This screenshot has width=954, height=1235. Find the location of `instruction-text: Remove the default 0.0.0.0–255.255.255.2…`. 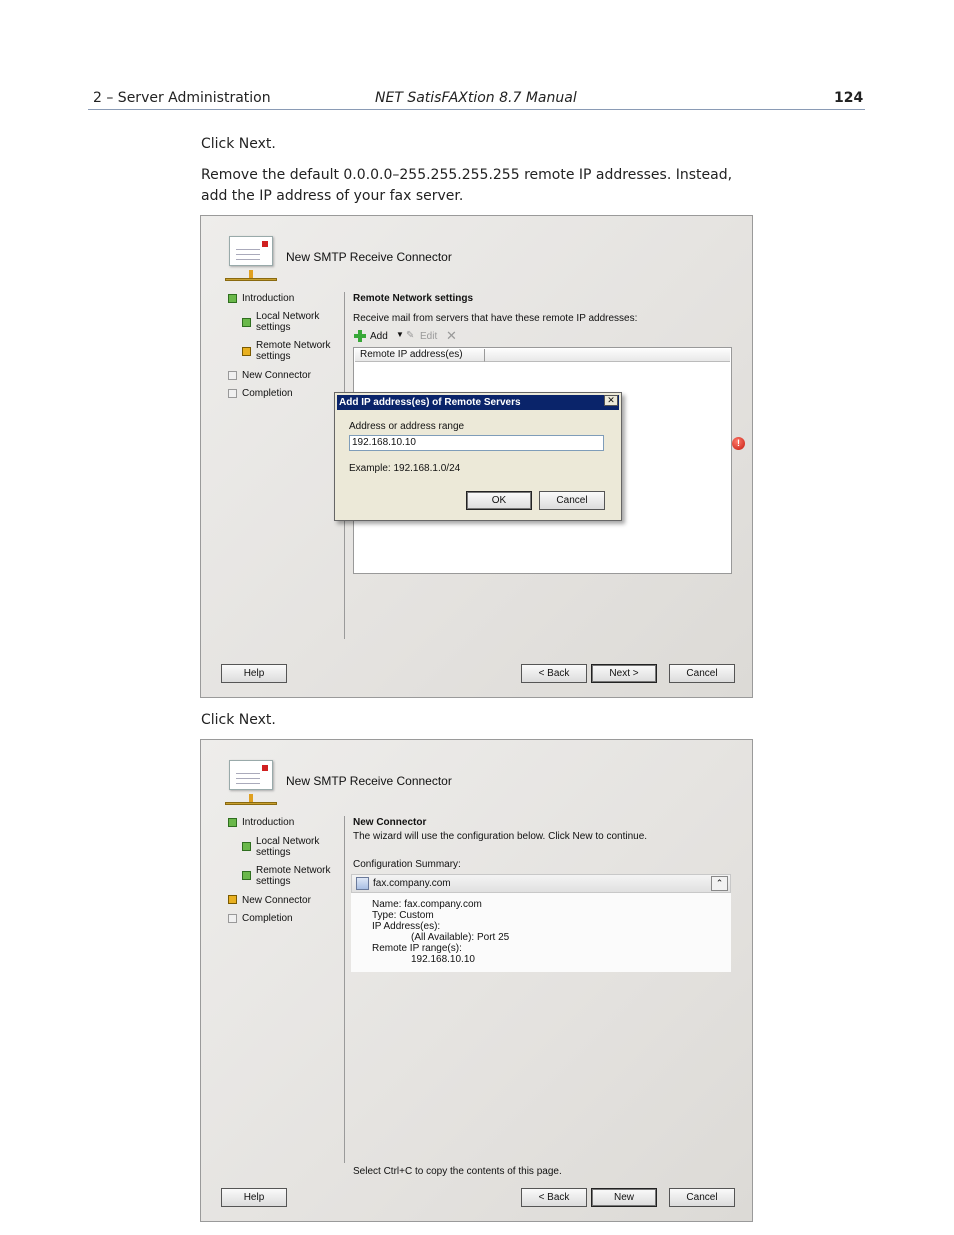

instruction-text: Remove the default 0.0.0.0–255.255.255.2… is located at coordinates (467, 175).